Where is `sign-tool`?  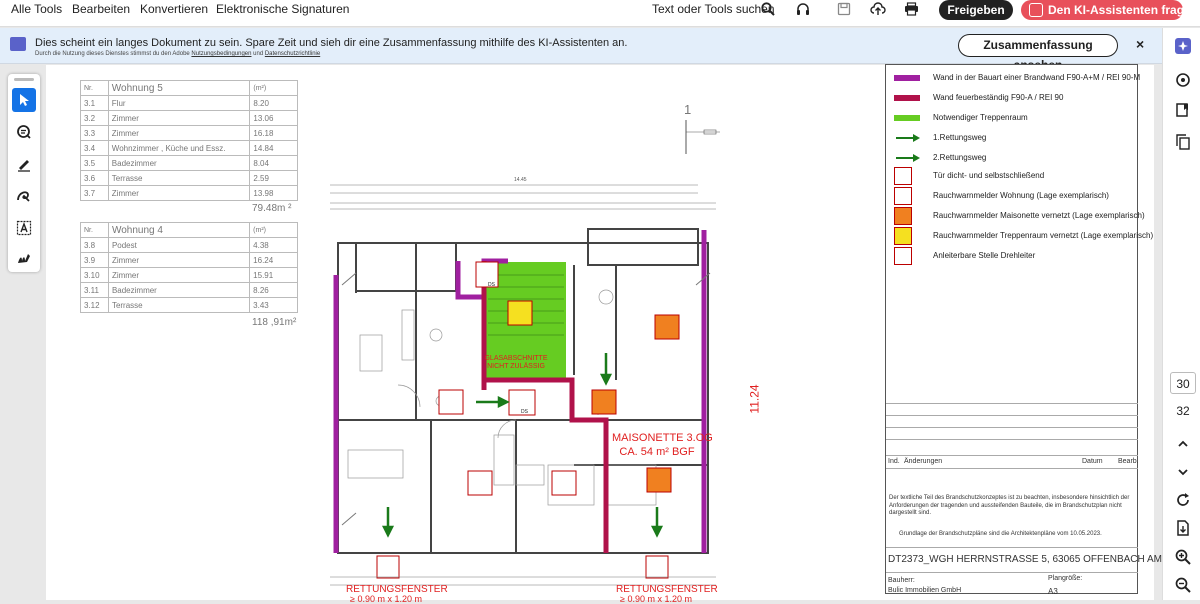
sign-tool is located at coordinates (24, 258).